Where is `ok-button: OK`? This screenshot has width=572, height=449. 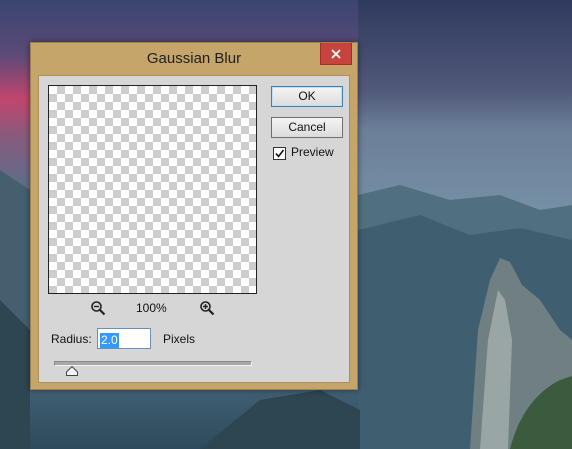
ok-button: OK is located at coordinates (307, 96).